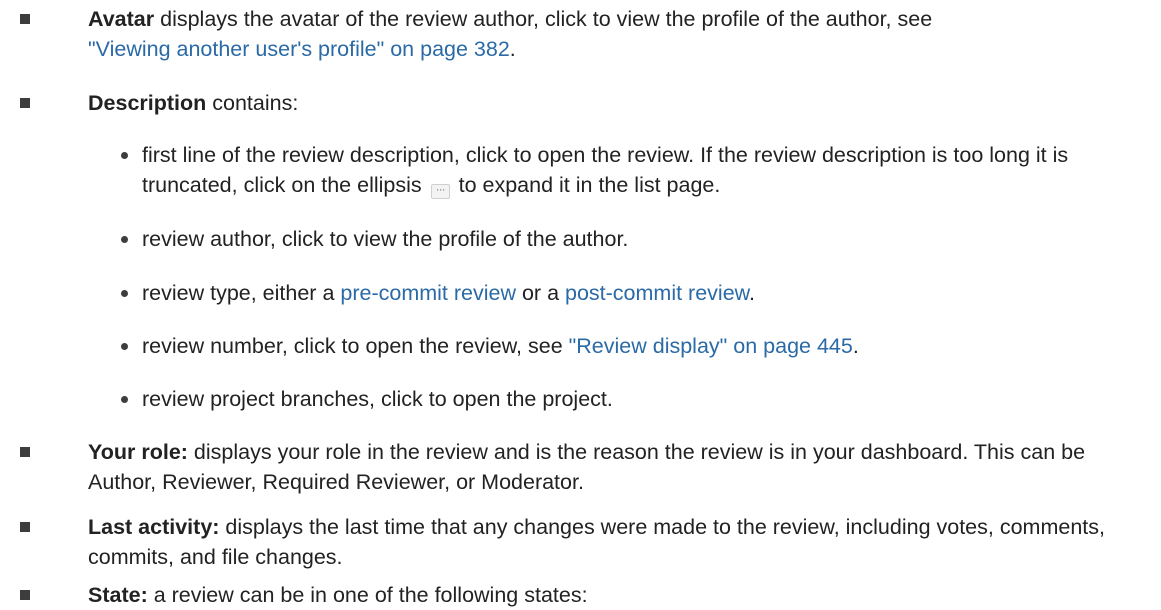  Describe the element at coordinates (154, 527) in the screenshot. I see `term-last-activity: Last activity:` at that location.